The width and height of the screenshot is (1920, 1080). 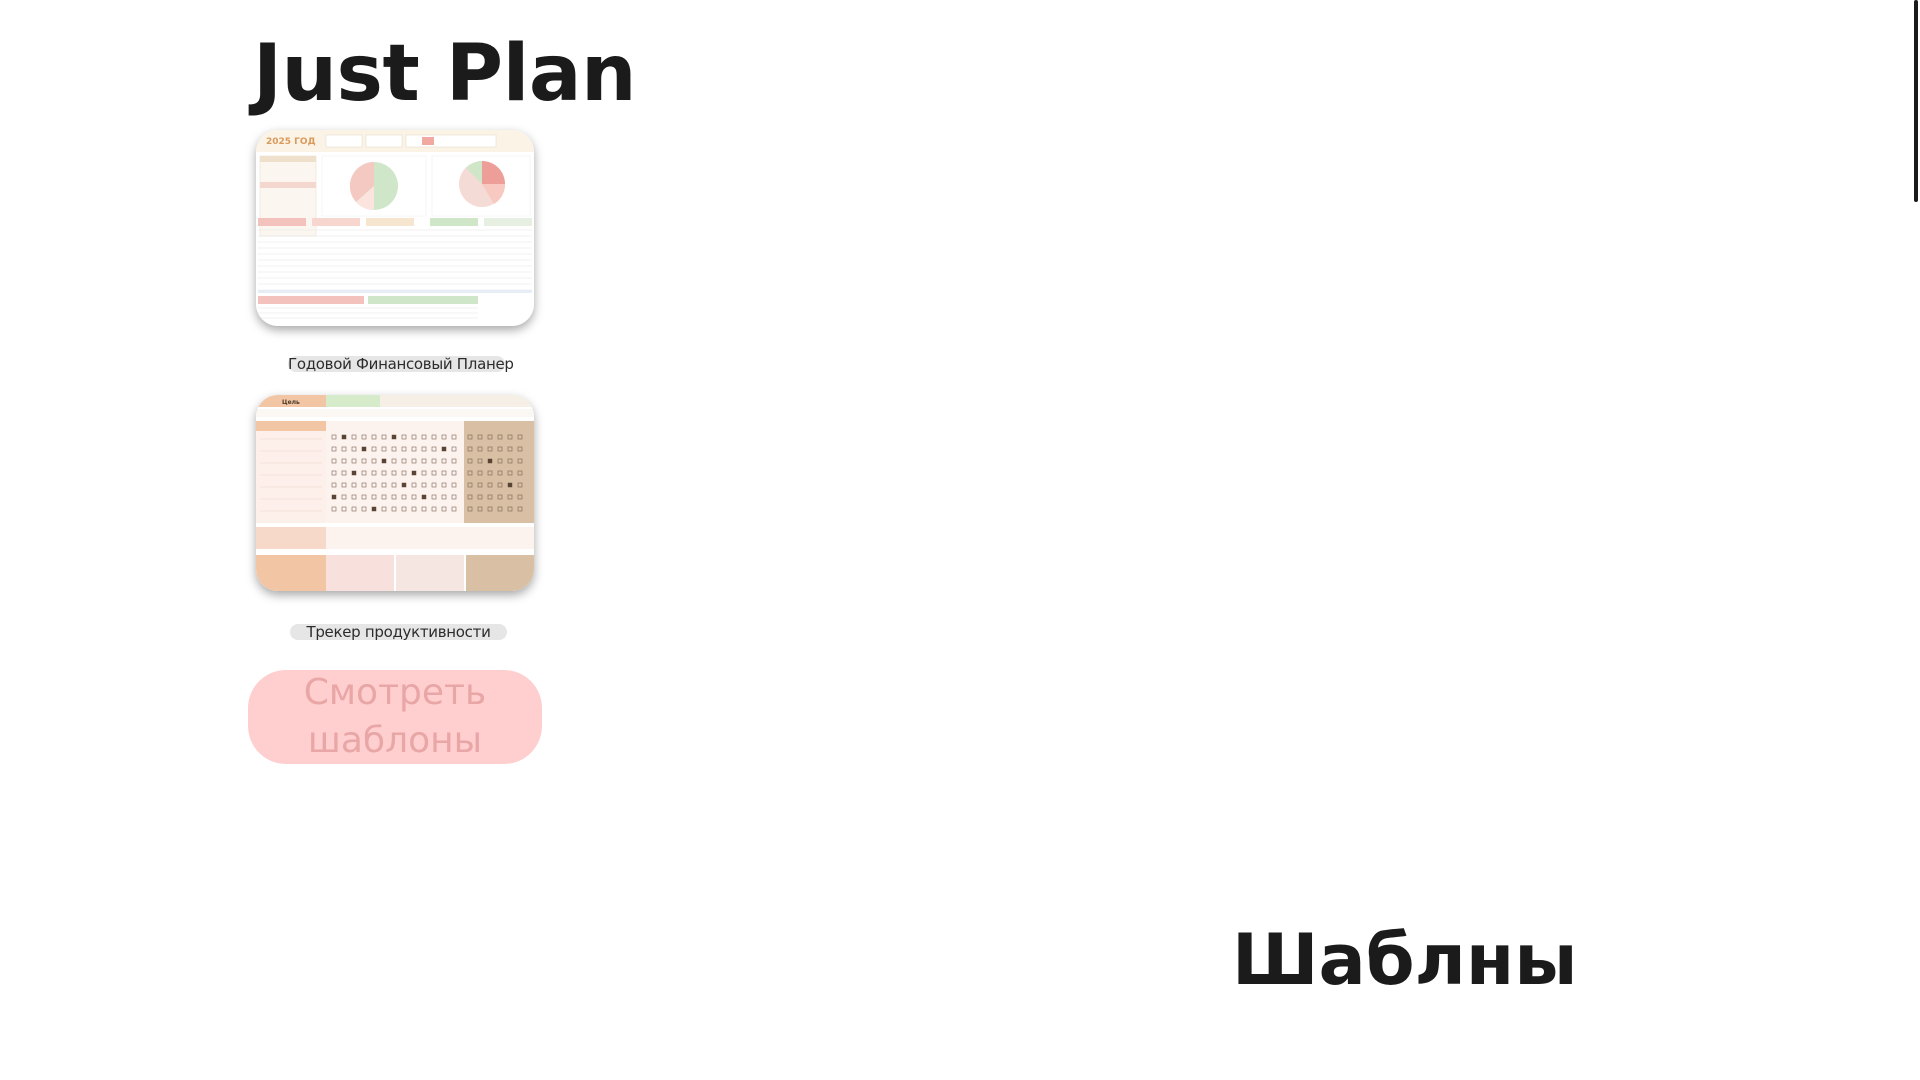 What do you see at coordinates (1405, 960) in the screenshot?
I see `templates-section-title: Шаблны` at bounding box center [1405, 960].